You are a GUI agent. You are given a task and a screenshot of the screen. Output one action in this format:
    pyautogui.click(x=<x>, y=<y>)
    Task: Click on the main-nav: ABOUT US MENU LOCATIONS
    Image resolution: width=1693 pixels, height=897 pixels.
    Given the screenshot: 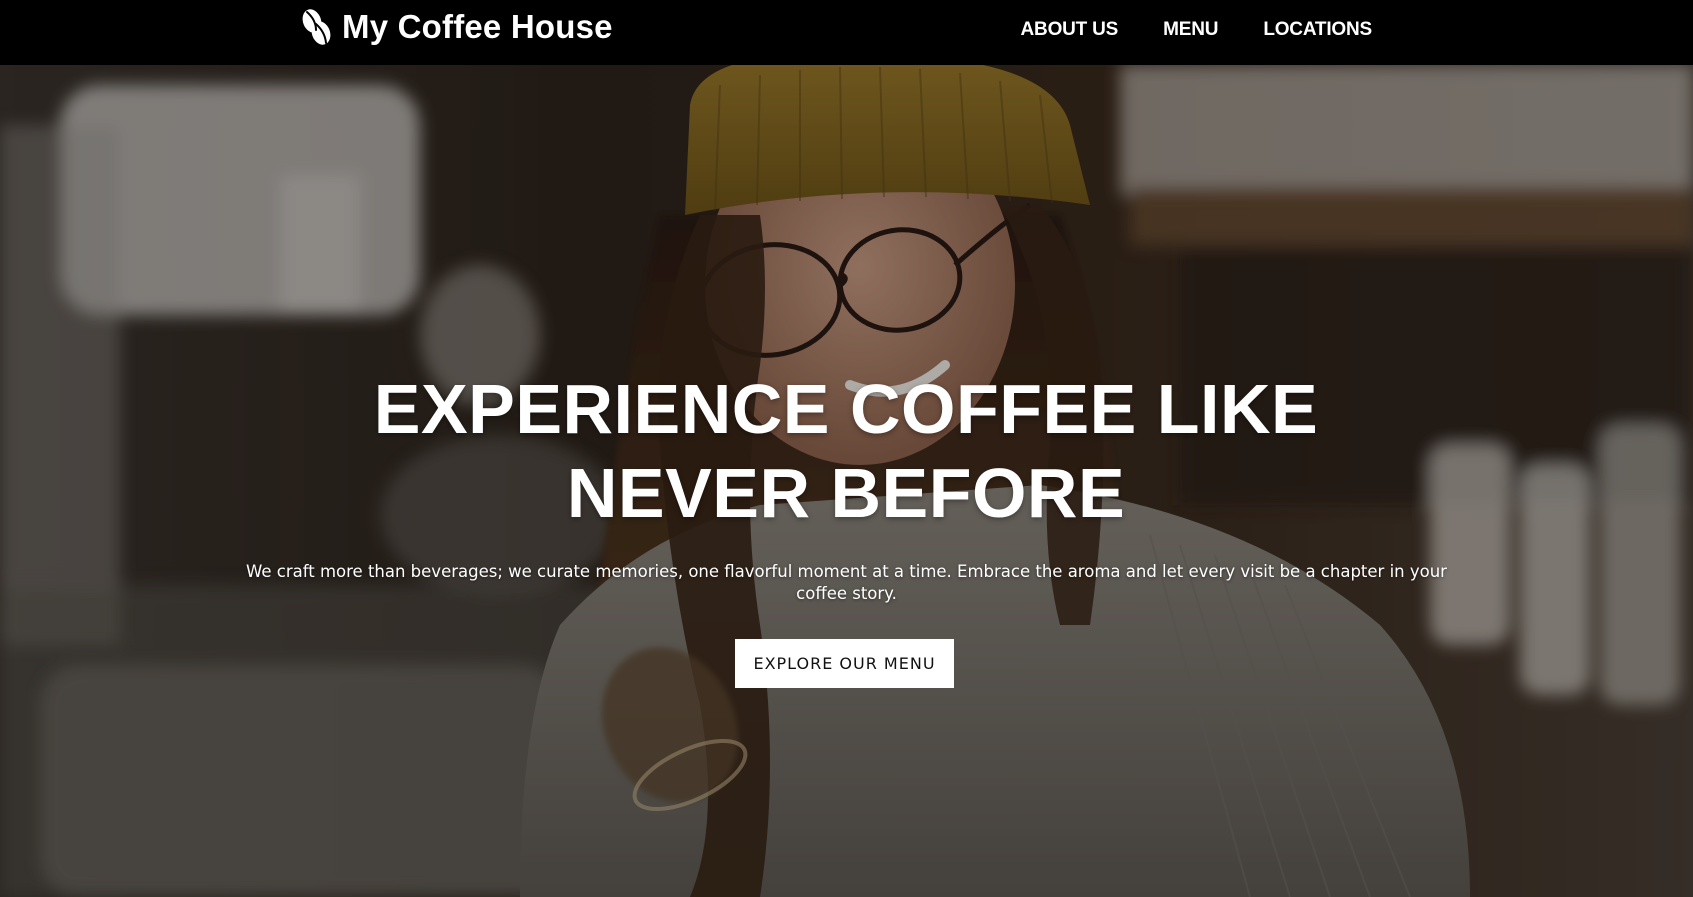 What is the action you would take?
    pyautogui.click(x=1197, y=30)
    